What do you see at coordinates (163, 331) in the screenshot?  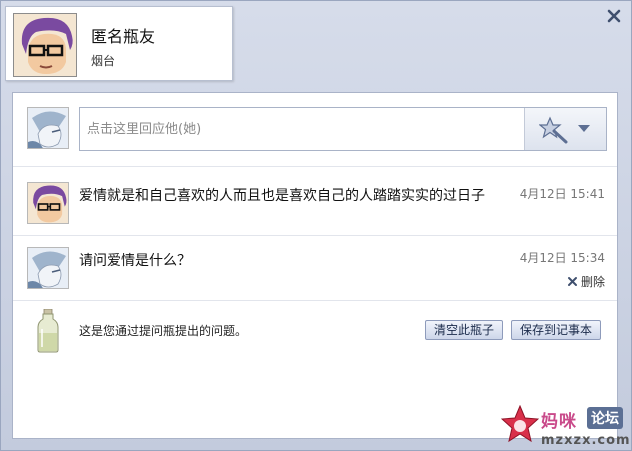 I see `footer-note: 这是您通过提问瓶提出的问题。` at bounding box center [163, 331].